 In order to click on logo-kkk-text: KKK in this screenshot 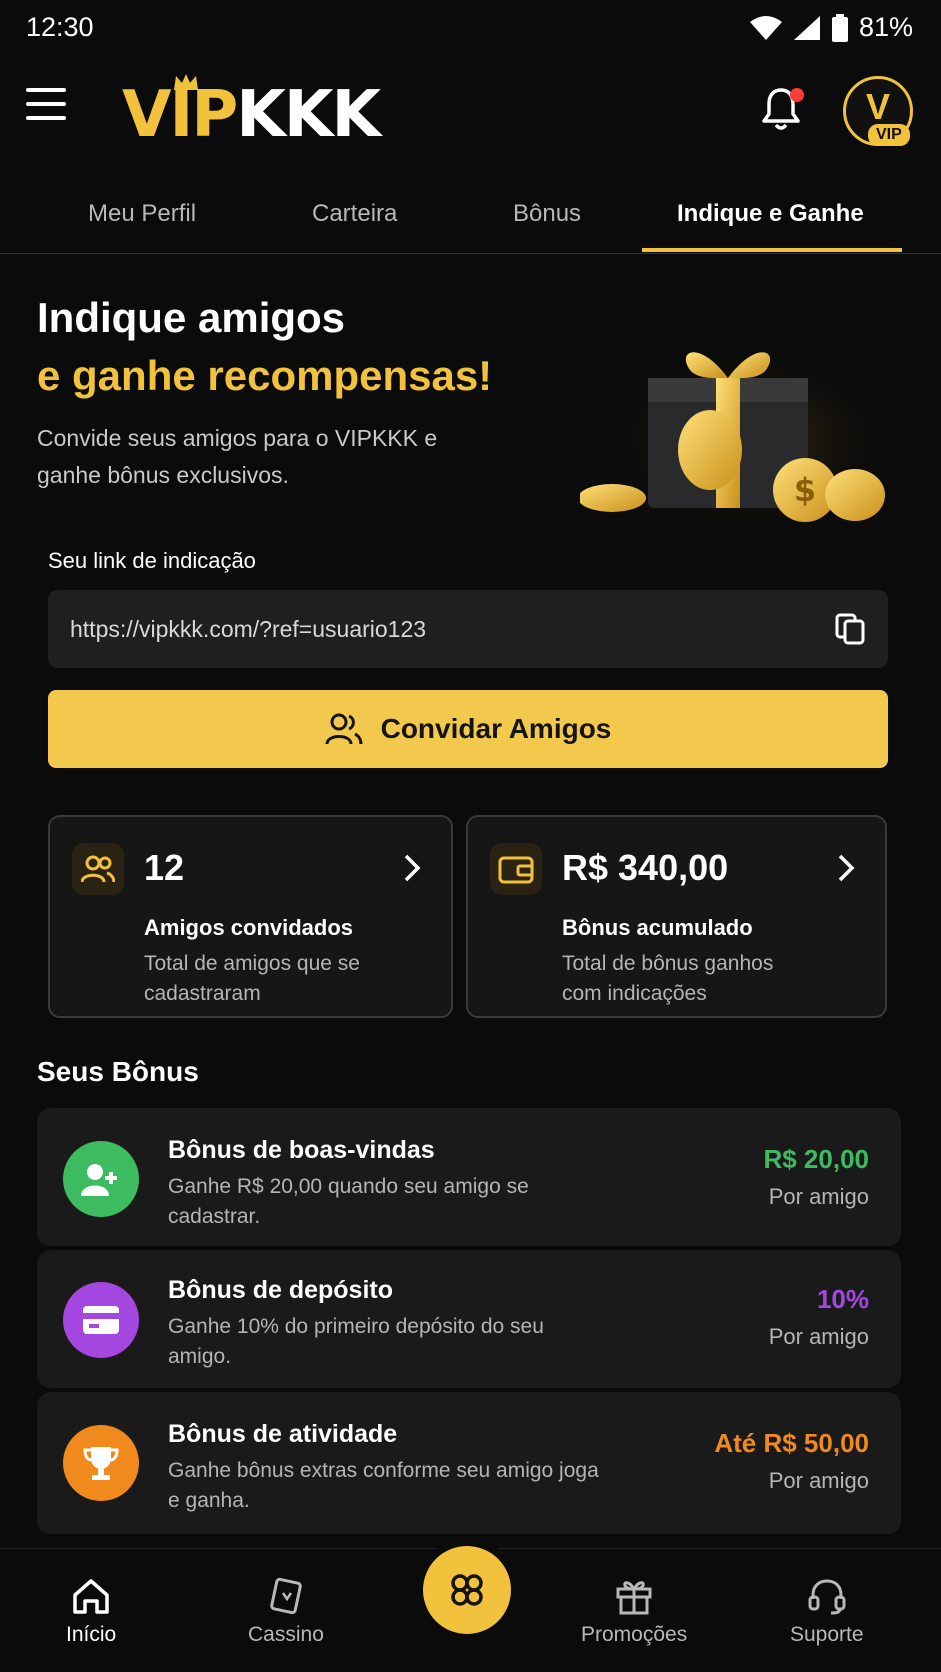, I will do `click(308, 115)`.